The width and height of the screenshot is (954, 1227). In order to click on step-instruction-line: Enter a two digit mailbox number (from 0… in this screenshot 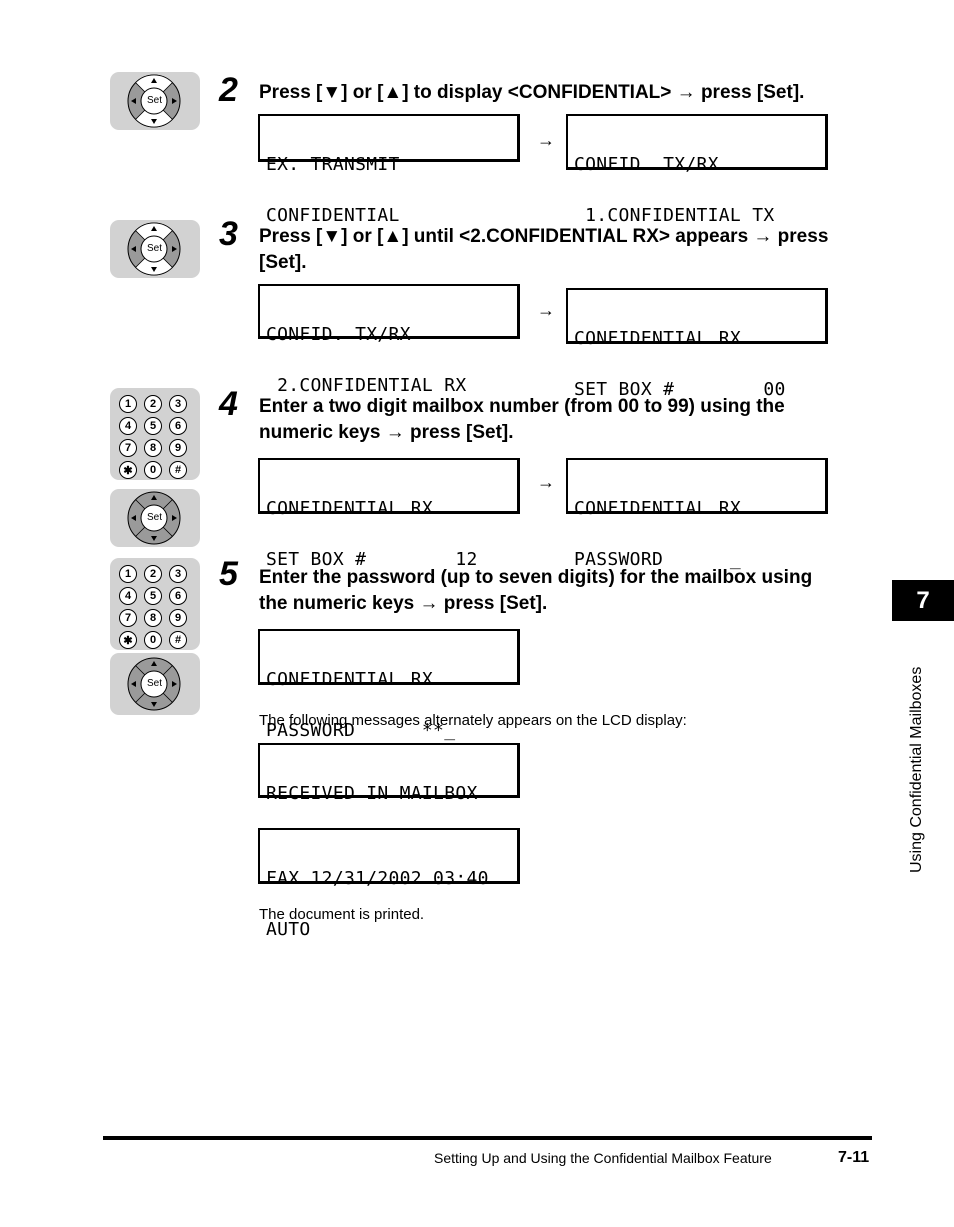, I will do `click(522, 406)`.